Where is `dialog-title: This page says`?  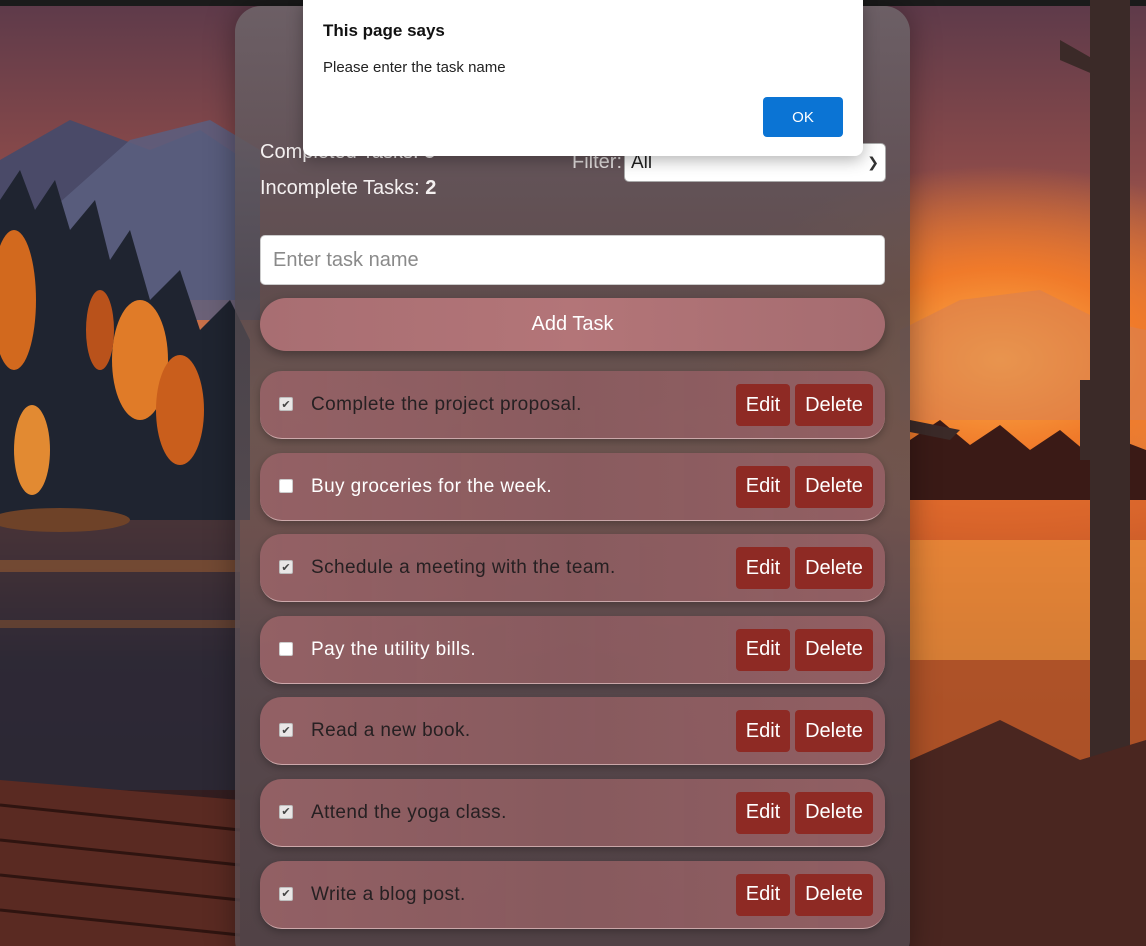 dialog-title: This page says is located at coordinates (384, 30).